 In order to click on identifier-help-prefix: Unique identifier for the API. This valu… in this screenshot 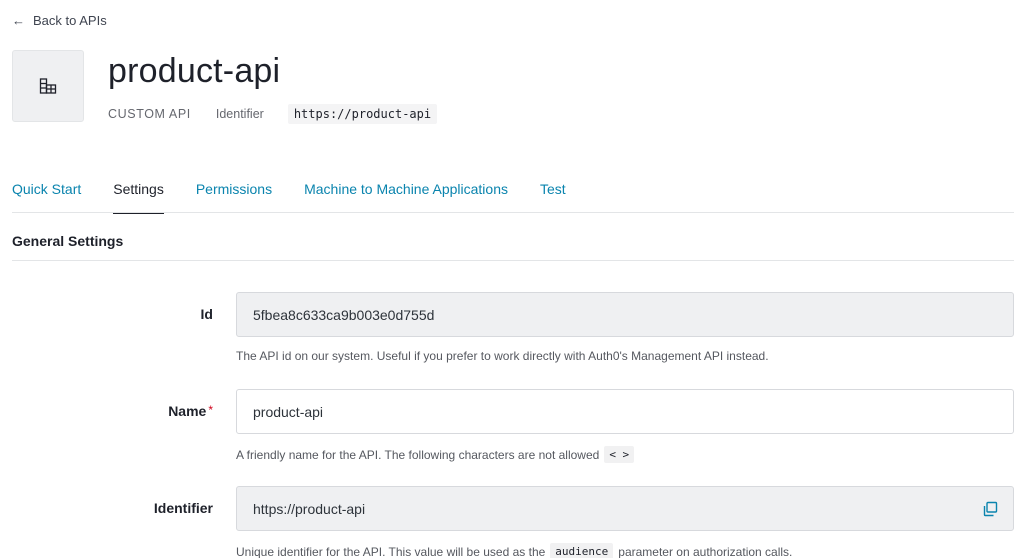, I will do `click(391, 551)`.